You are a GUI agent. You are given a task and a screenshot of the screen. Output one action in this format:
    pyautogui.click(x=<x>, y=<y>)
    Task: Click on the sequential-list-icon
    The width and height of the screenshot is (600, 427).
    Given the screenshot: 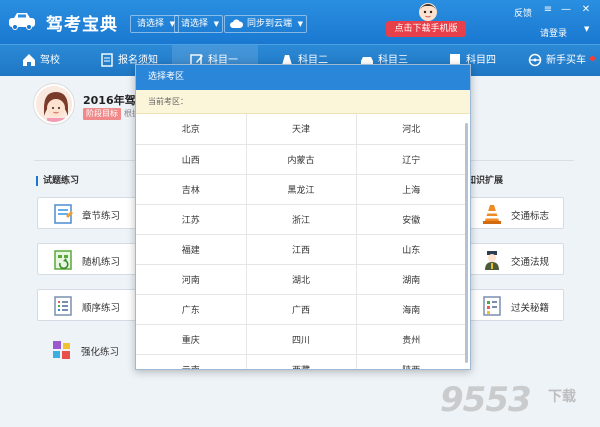 What is the action you would take?
    pyautogui.click(x=63, y=306)
    